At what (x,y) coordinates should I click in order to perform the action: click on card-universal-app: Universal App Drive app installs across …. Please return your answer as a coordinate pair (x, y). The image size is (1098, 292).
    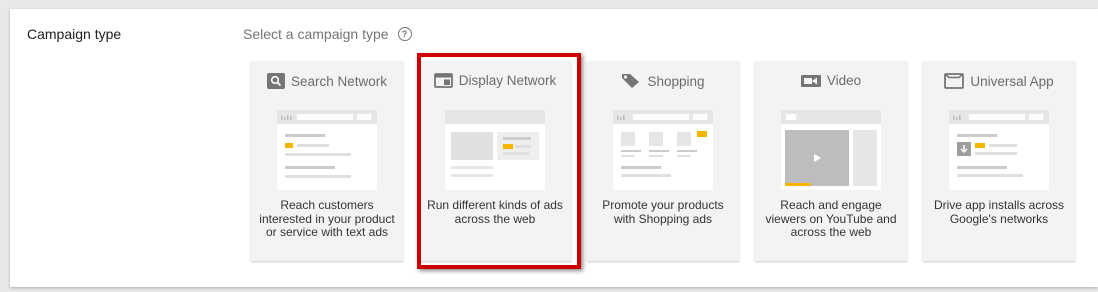
    Looking at the image, I should click on (999, 161).